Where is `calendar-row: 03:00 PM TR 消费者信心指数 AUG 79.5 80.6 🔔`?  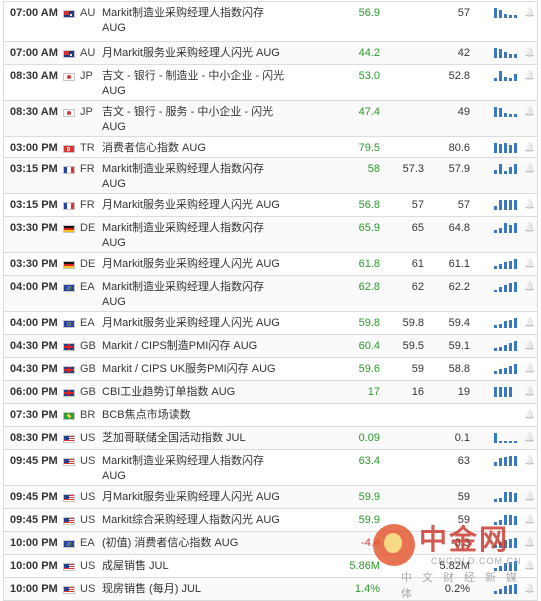
calendar-row: 03:00 PM TR 消费者信心指数 AUG 79.5 80.6 🔔 is located at coordinates (270, 147).